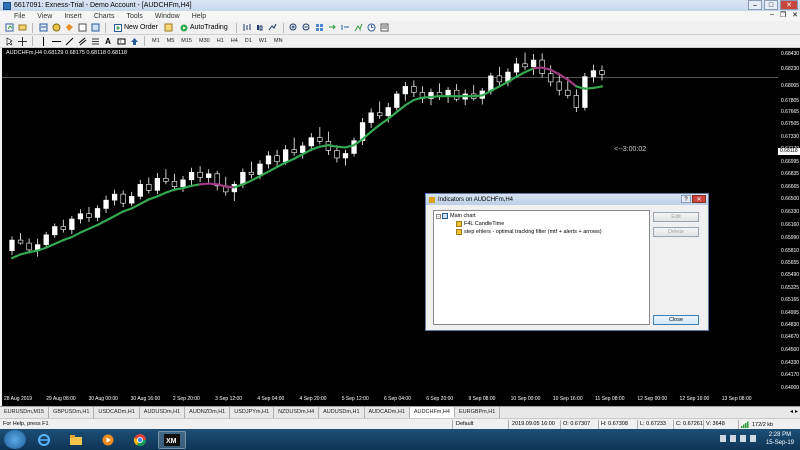  Describe the element at coordinates (43, 28) in the screenshot. I see `market-watch-icon` at that location.